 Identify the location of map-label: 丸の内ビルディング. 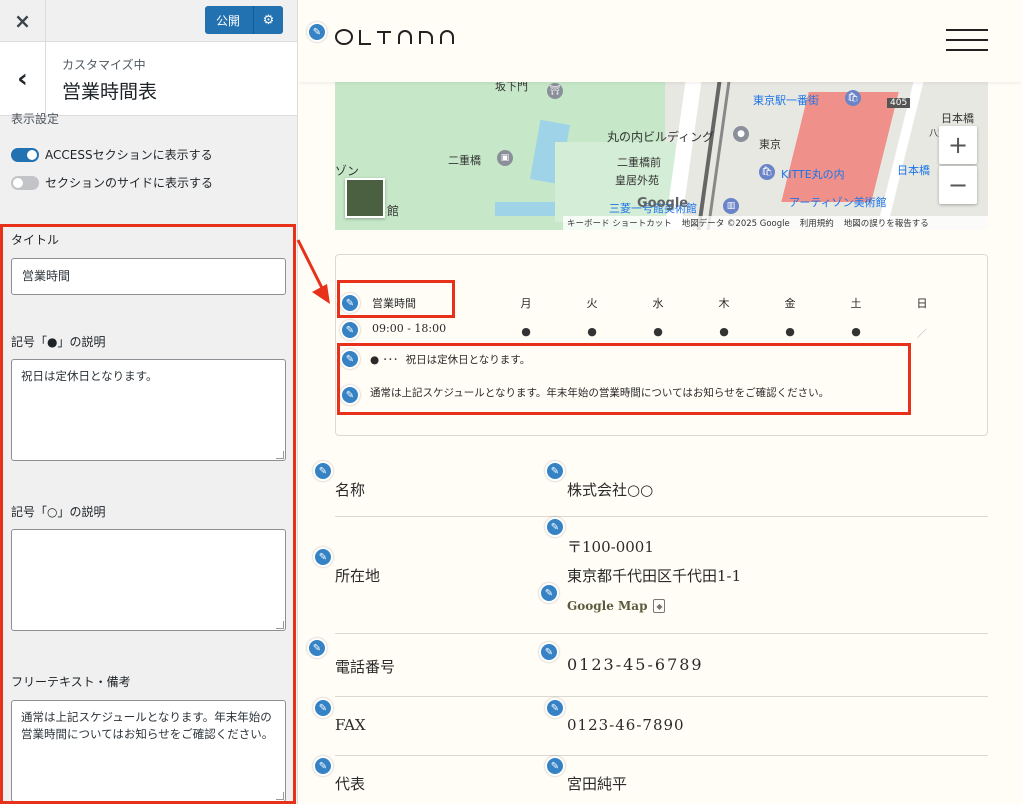
(661, 137).